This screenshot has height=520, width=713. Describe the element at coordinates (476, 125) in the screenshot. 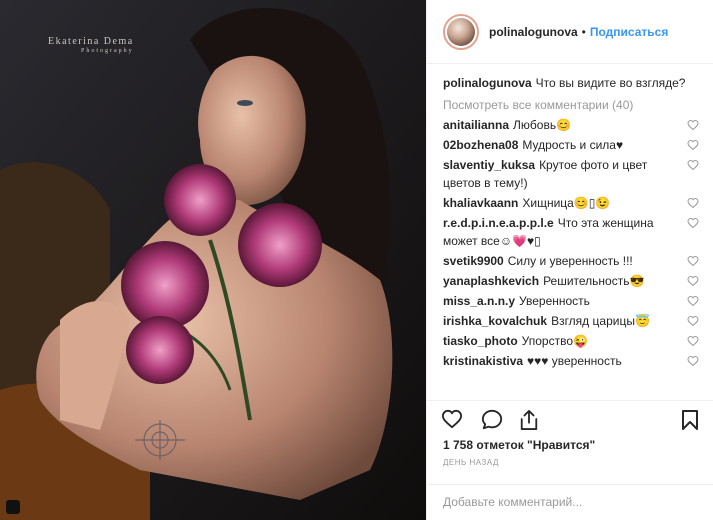

I see `comment-username: anitailianna` at that location.